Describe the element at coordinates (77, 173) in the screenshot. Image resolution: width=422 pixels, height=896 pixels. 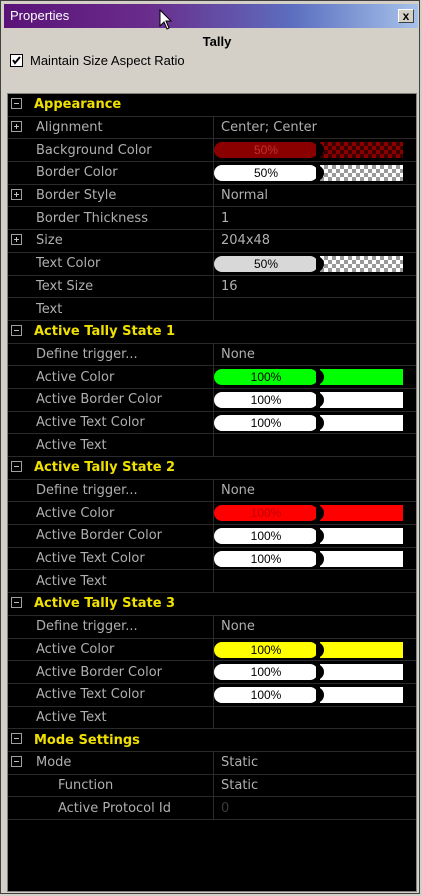
I see `prop-label: Border Color` at that location.